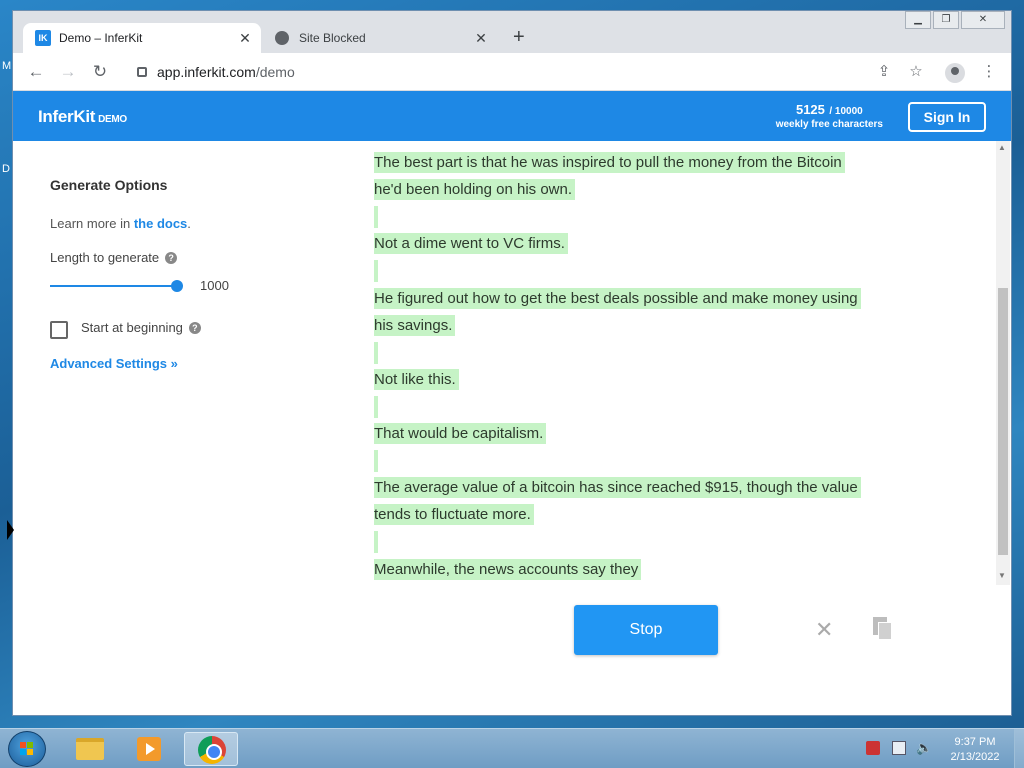 The height and width of the screenshot is (768, 1024). I want to click on generated-text-span: That would be capitalism., so click(460, 433).